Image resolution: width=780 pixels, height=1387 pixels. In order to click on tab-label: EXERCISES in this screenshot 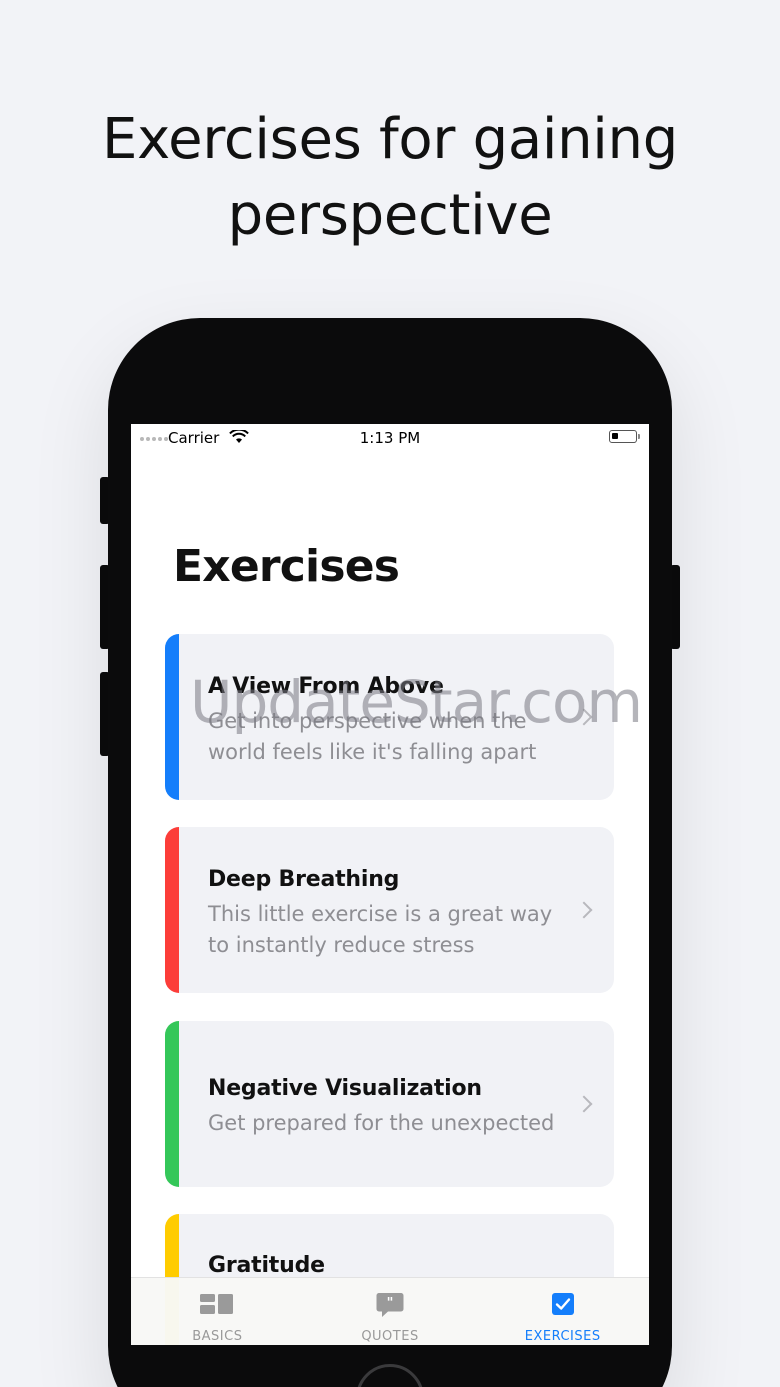, I will do `click(562, 1336)`.